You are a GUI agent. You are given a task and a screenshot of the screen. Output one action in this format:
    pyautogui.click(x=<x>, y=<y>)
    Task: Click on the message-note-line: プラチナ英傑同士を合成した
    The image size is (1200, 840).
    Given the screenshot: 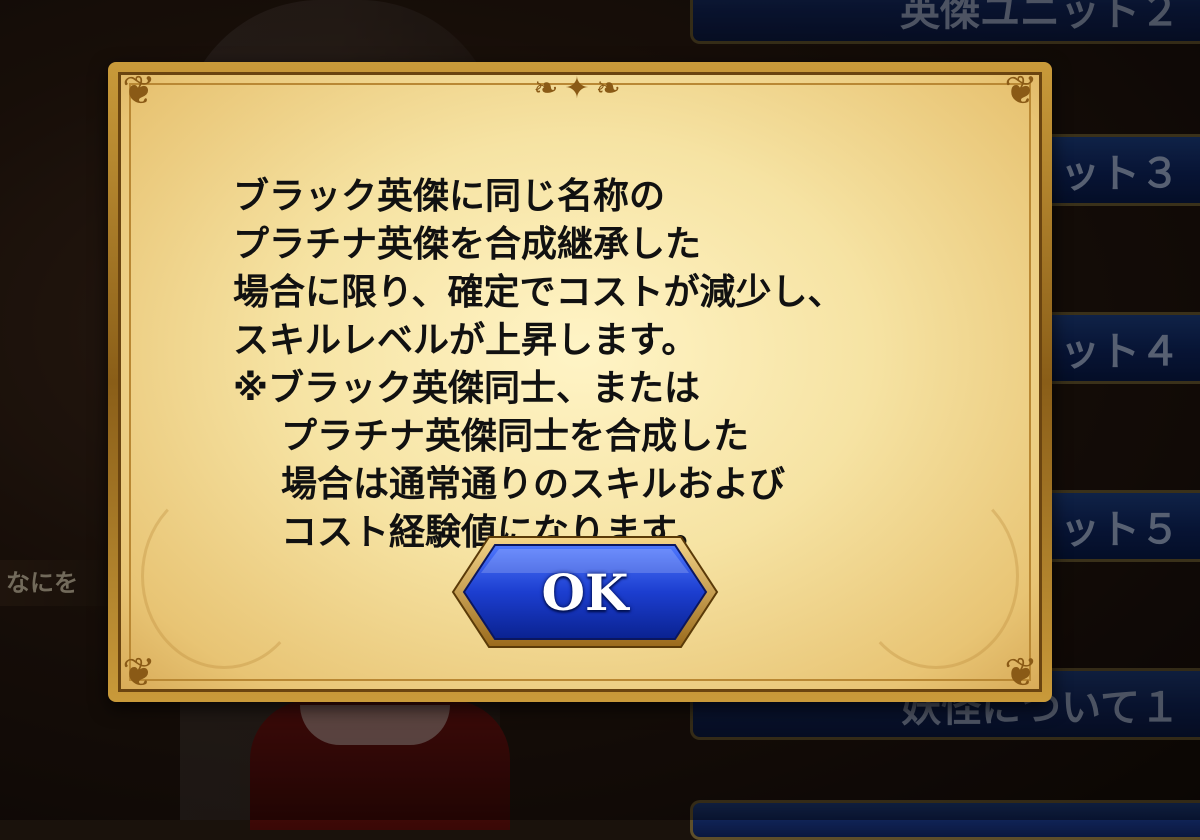 What is the action you would take?
    pyautogui.click(x=515, y=436)
    